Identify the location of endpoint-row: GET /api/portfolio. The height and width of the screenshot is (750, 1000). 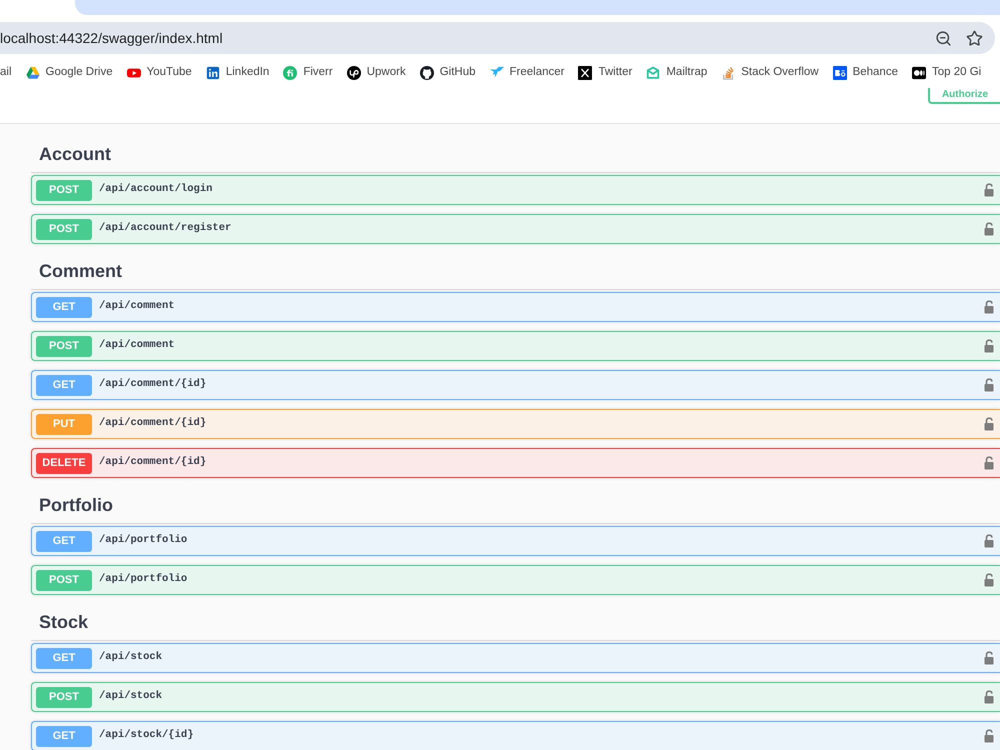
(515, 541).